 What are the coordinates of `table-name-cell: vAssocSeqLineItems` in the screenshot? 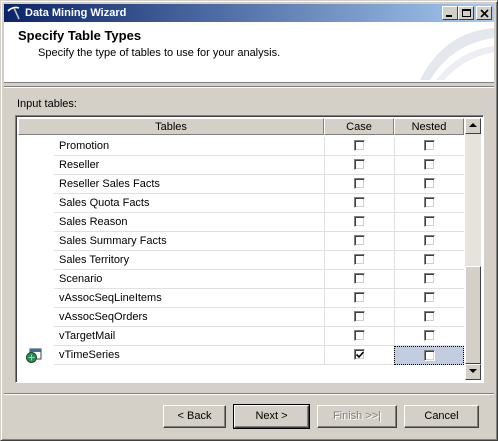 It's located at (189, 298).